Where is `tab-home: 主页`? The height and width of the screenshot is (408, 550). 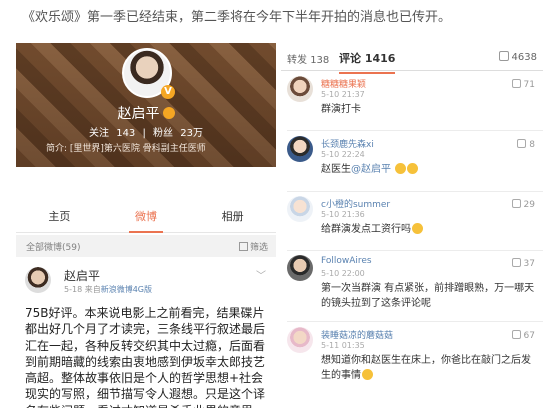 tab-home: 主页 is located at coordinates (59, 216).